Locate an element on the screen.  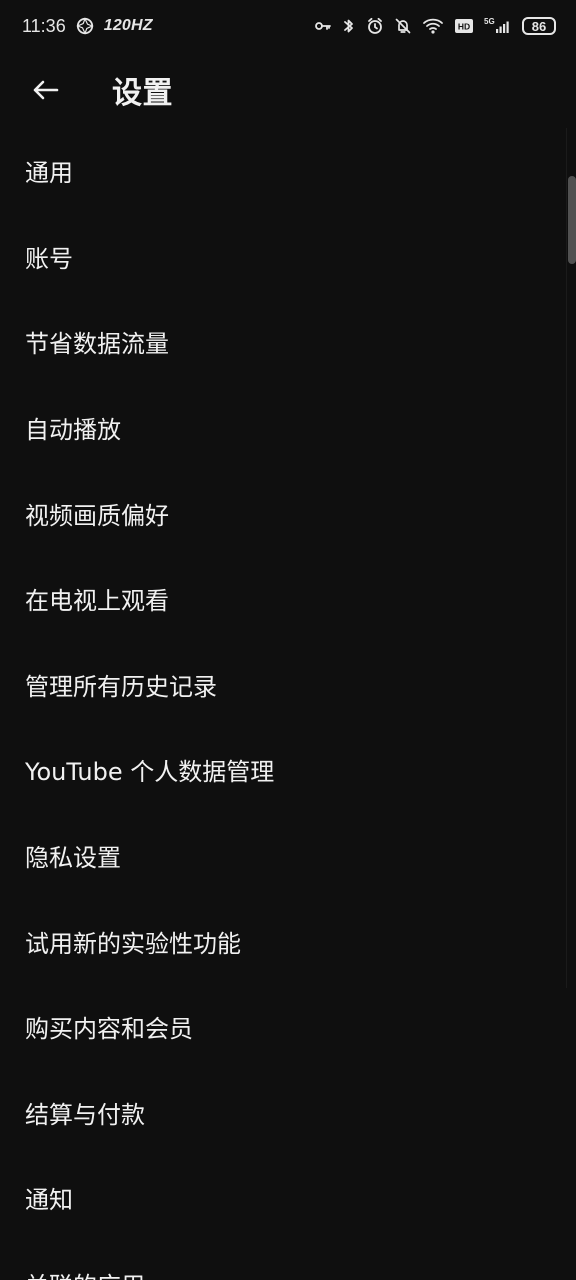
signal-5g-icon: 5G is located at coordinates (498, 26).